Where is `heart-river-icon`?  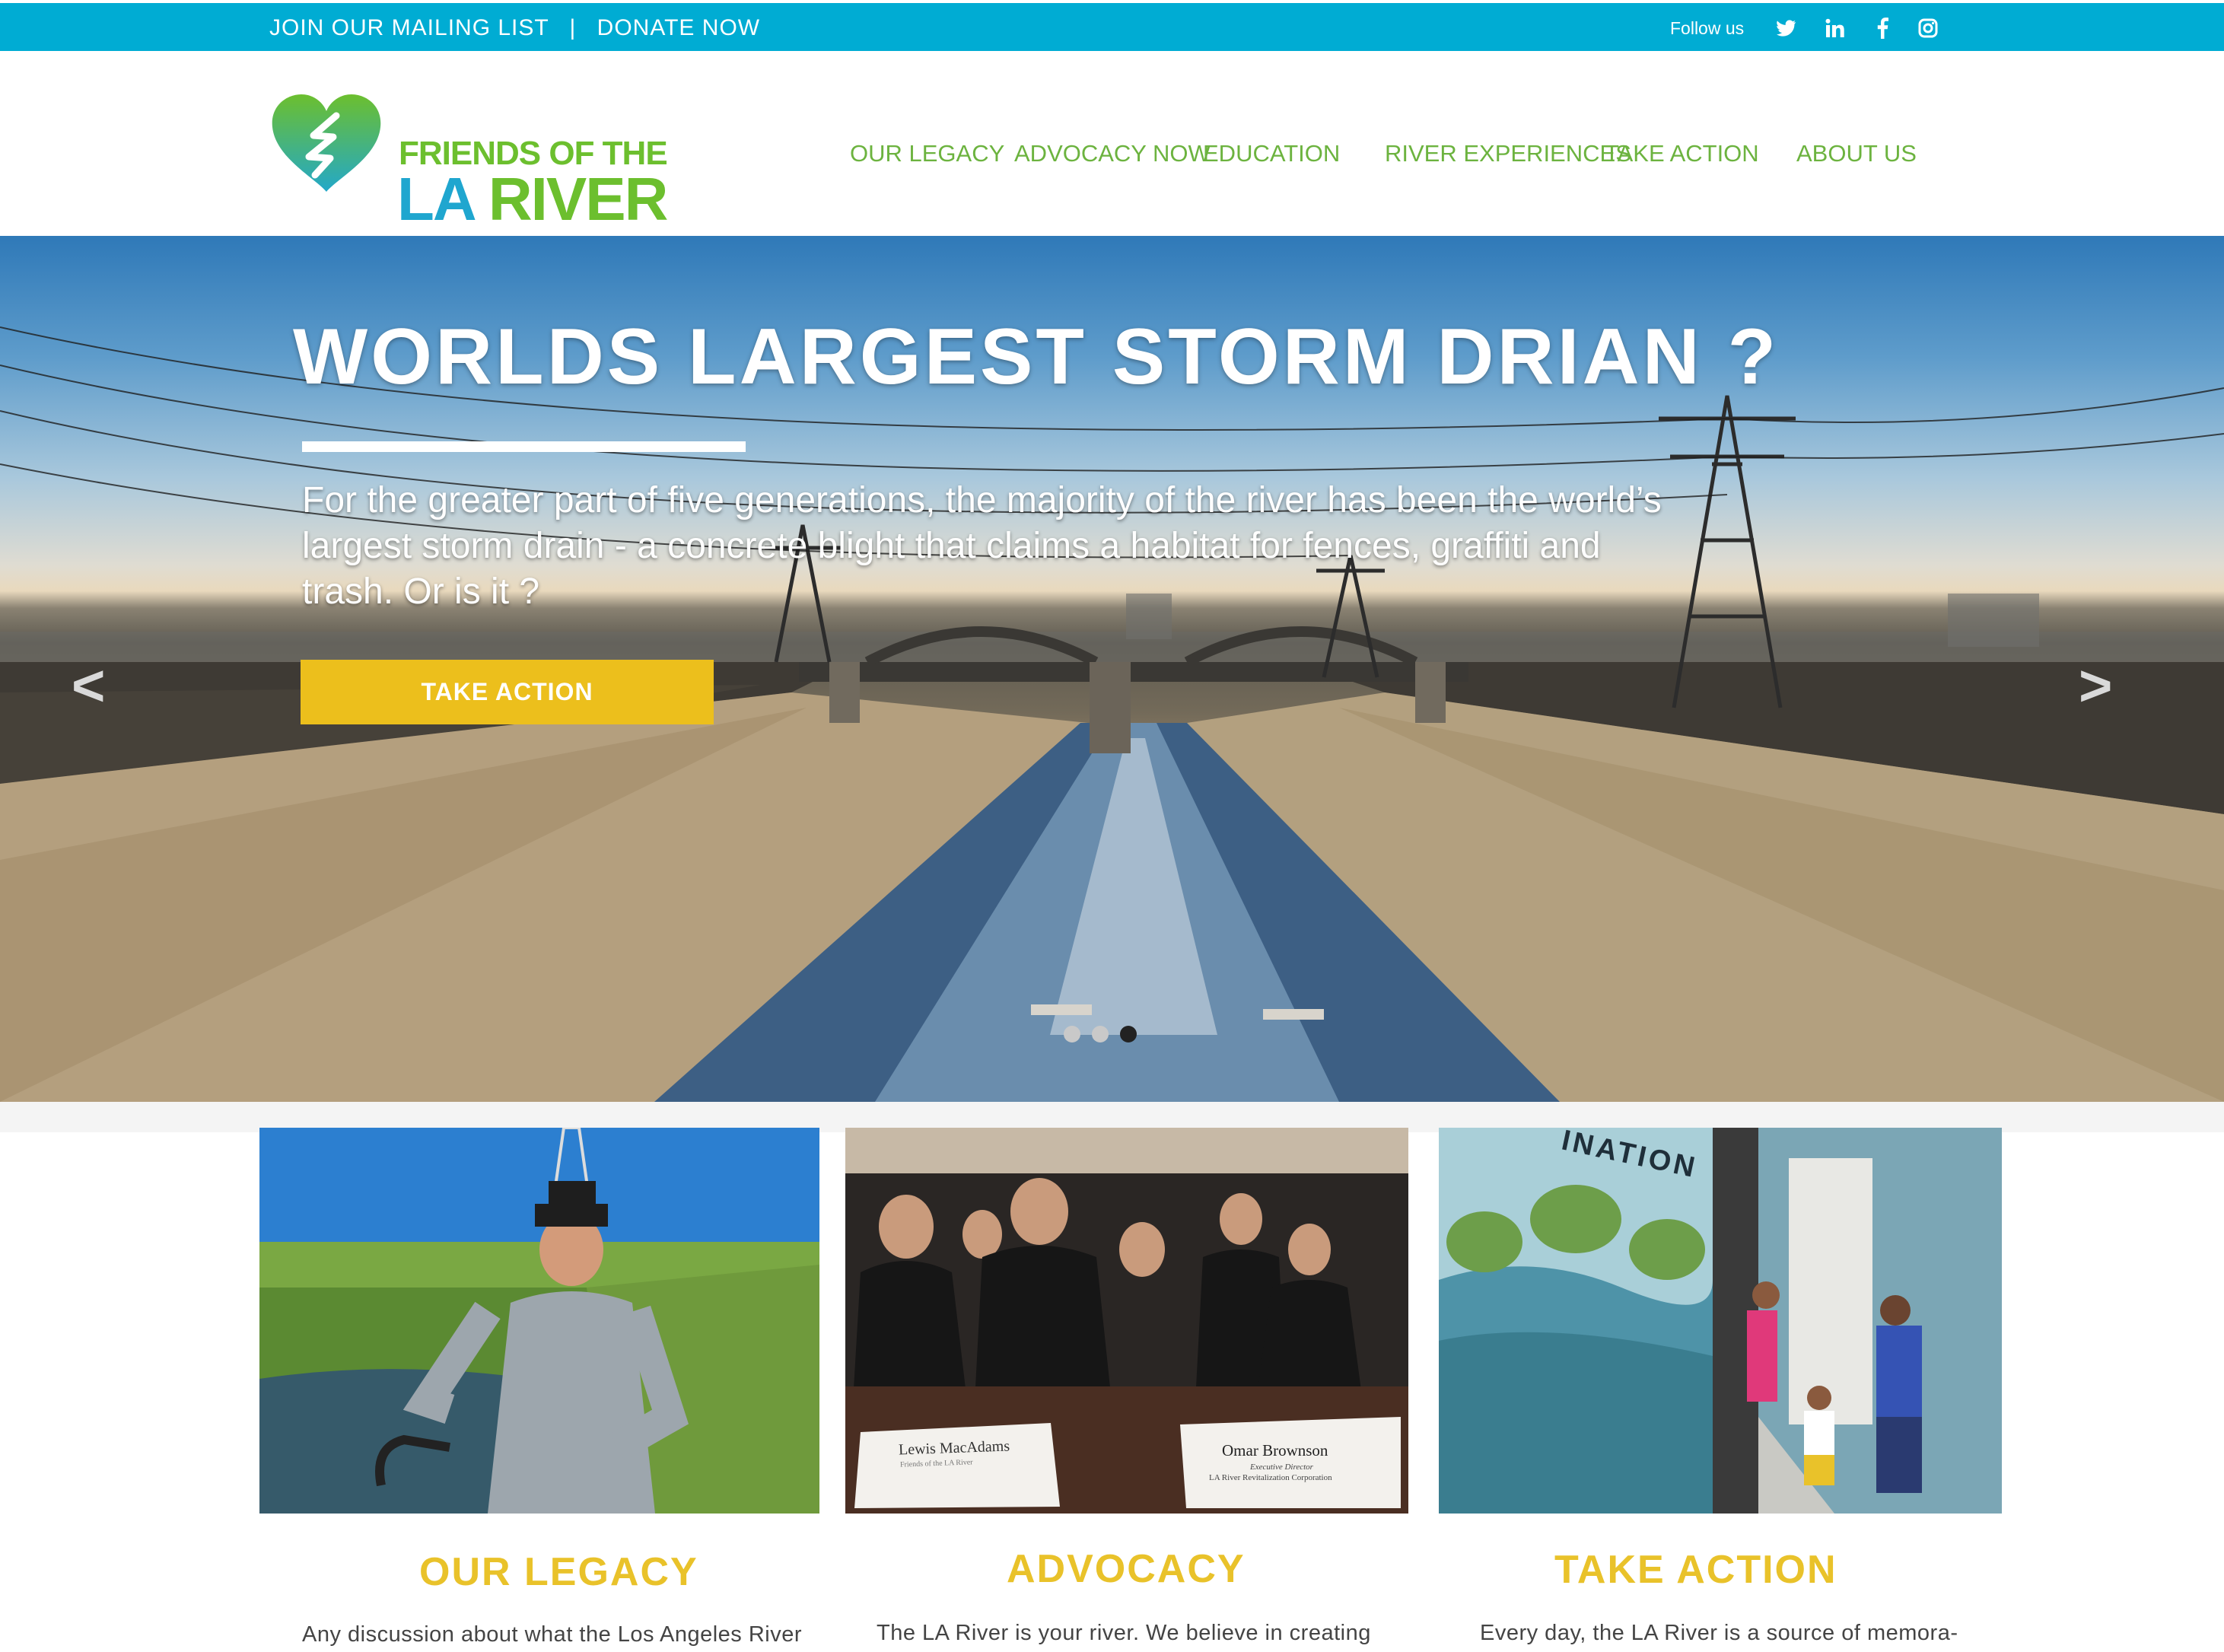
heart-river-icon is located at coordinates (326, 143).